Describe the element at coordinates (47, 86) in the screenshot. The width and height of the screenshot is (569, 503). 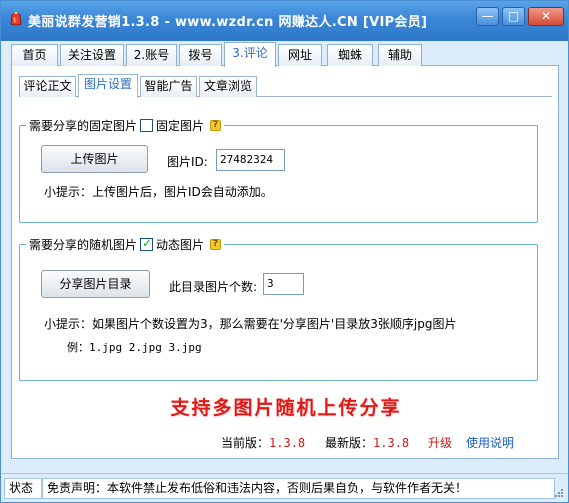
I see `subtab-comment-body: 评论正文` at that location.